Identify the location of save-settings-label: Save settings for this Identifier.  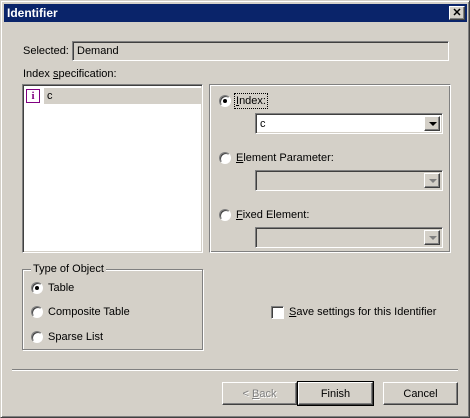
(362, 312).